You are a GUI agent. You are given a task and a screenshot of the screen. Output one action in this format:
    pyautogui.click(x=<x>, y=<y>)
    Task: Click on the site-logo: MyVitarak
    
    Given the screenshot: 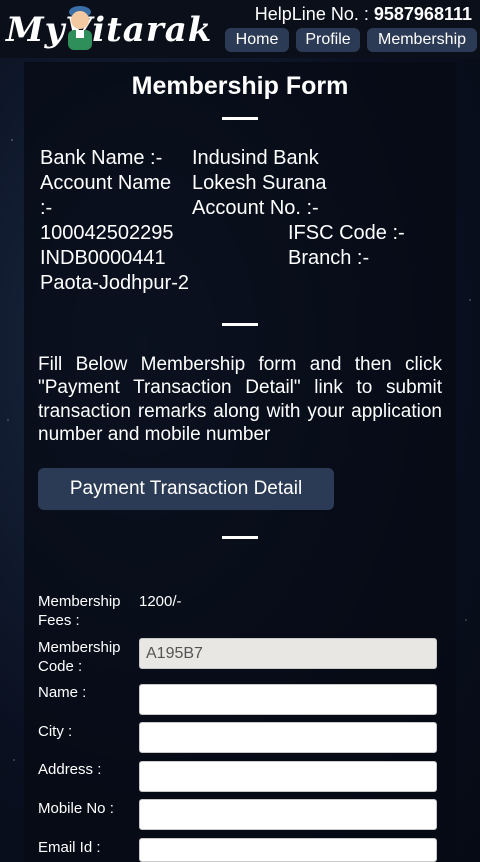 What is the action you would take?
    pyautogui.click(x=109, y=31)
    